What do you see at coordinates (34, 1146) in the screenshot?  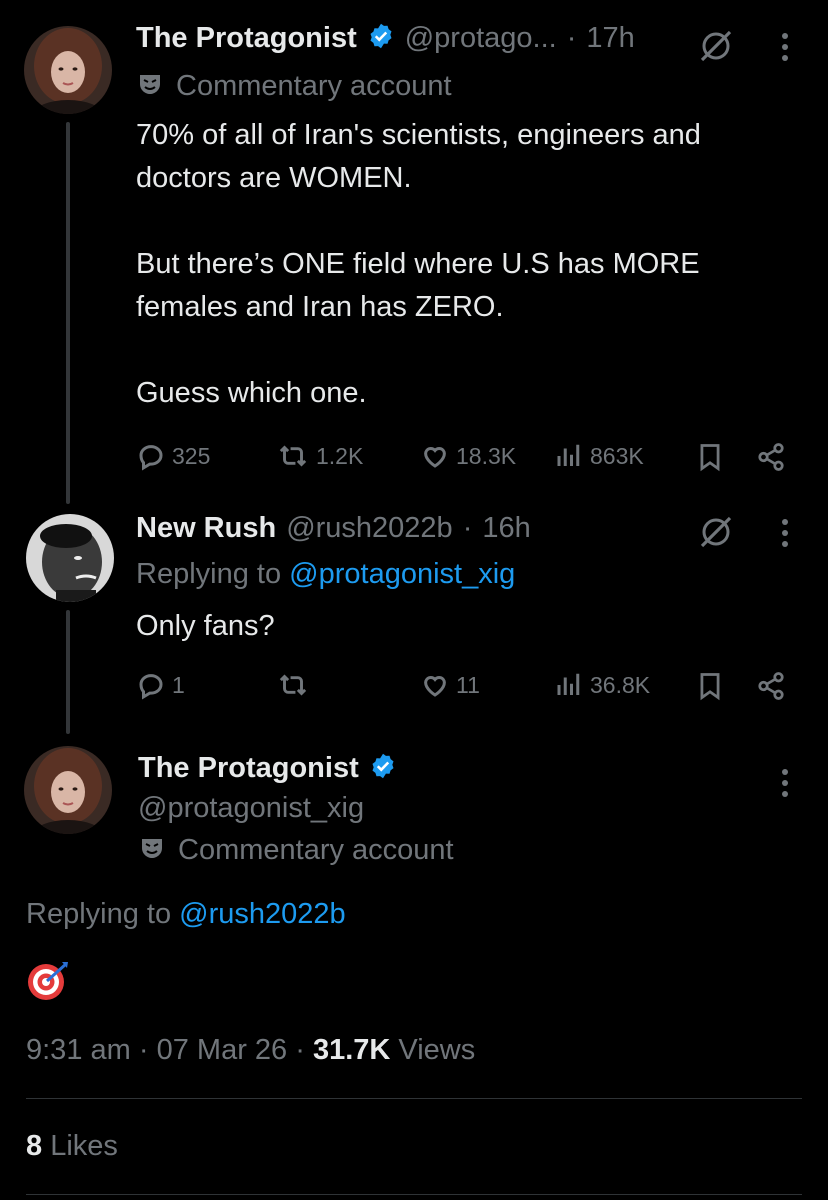 I see `likes-total: 8` at bounding box center [34, 1146].